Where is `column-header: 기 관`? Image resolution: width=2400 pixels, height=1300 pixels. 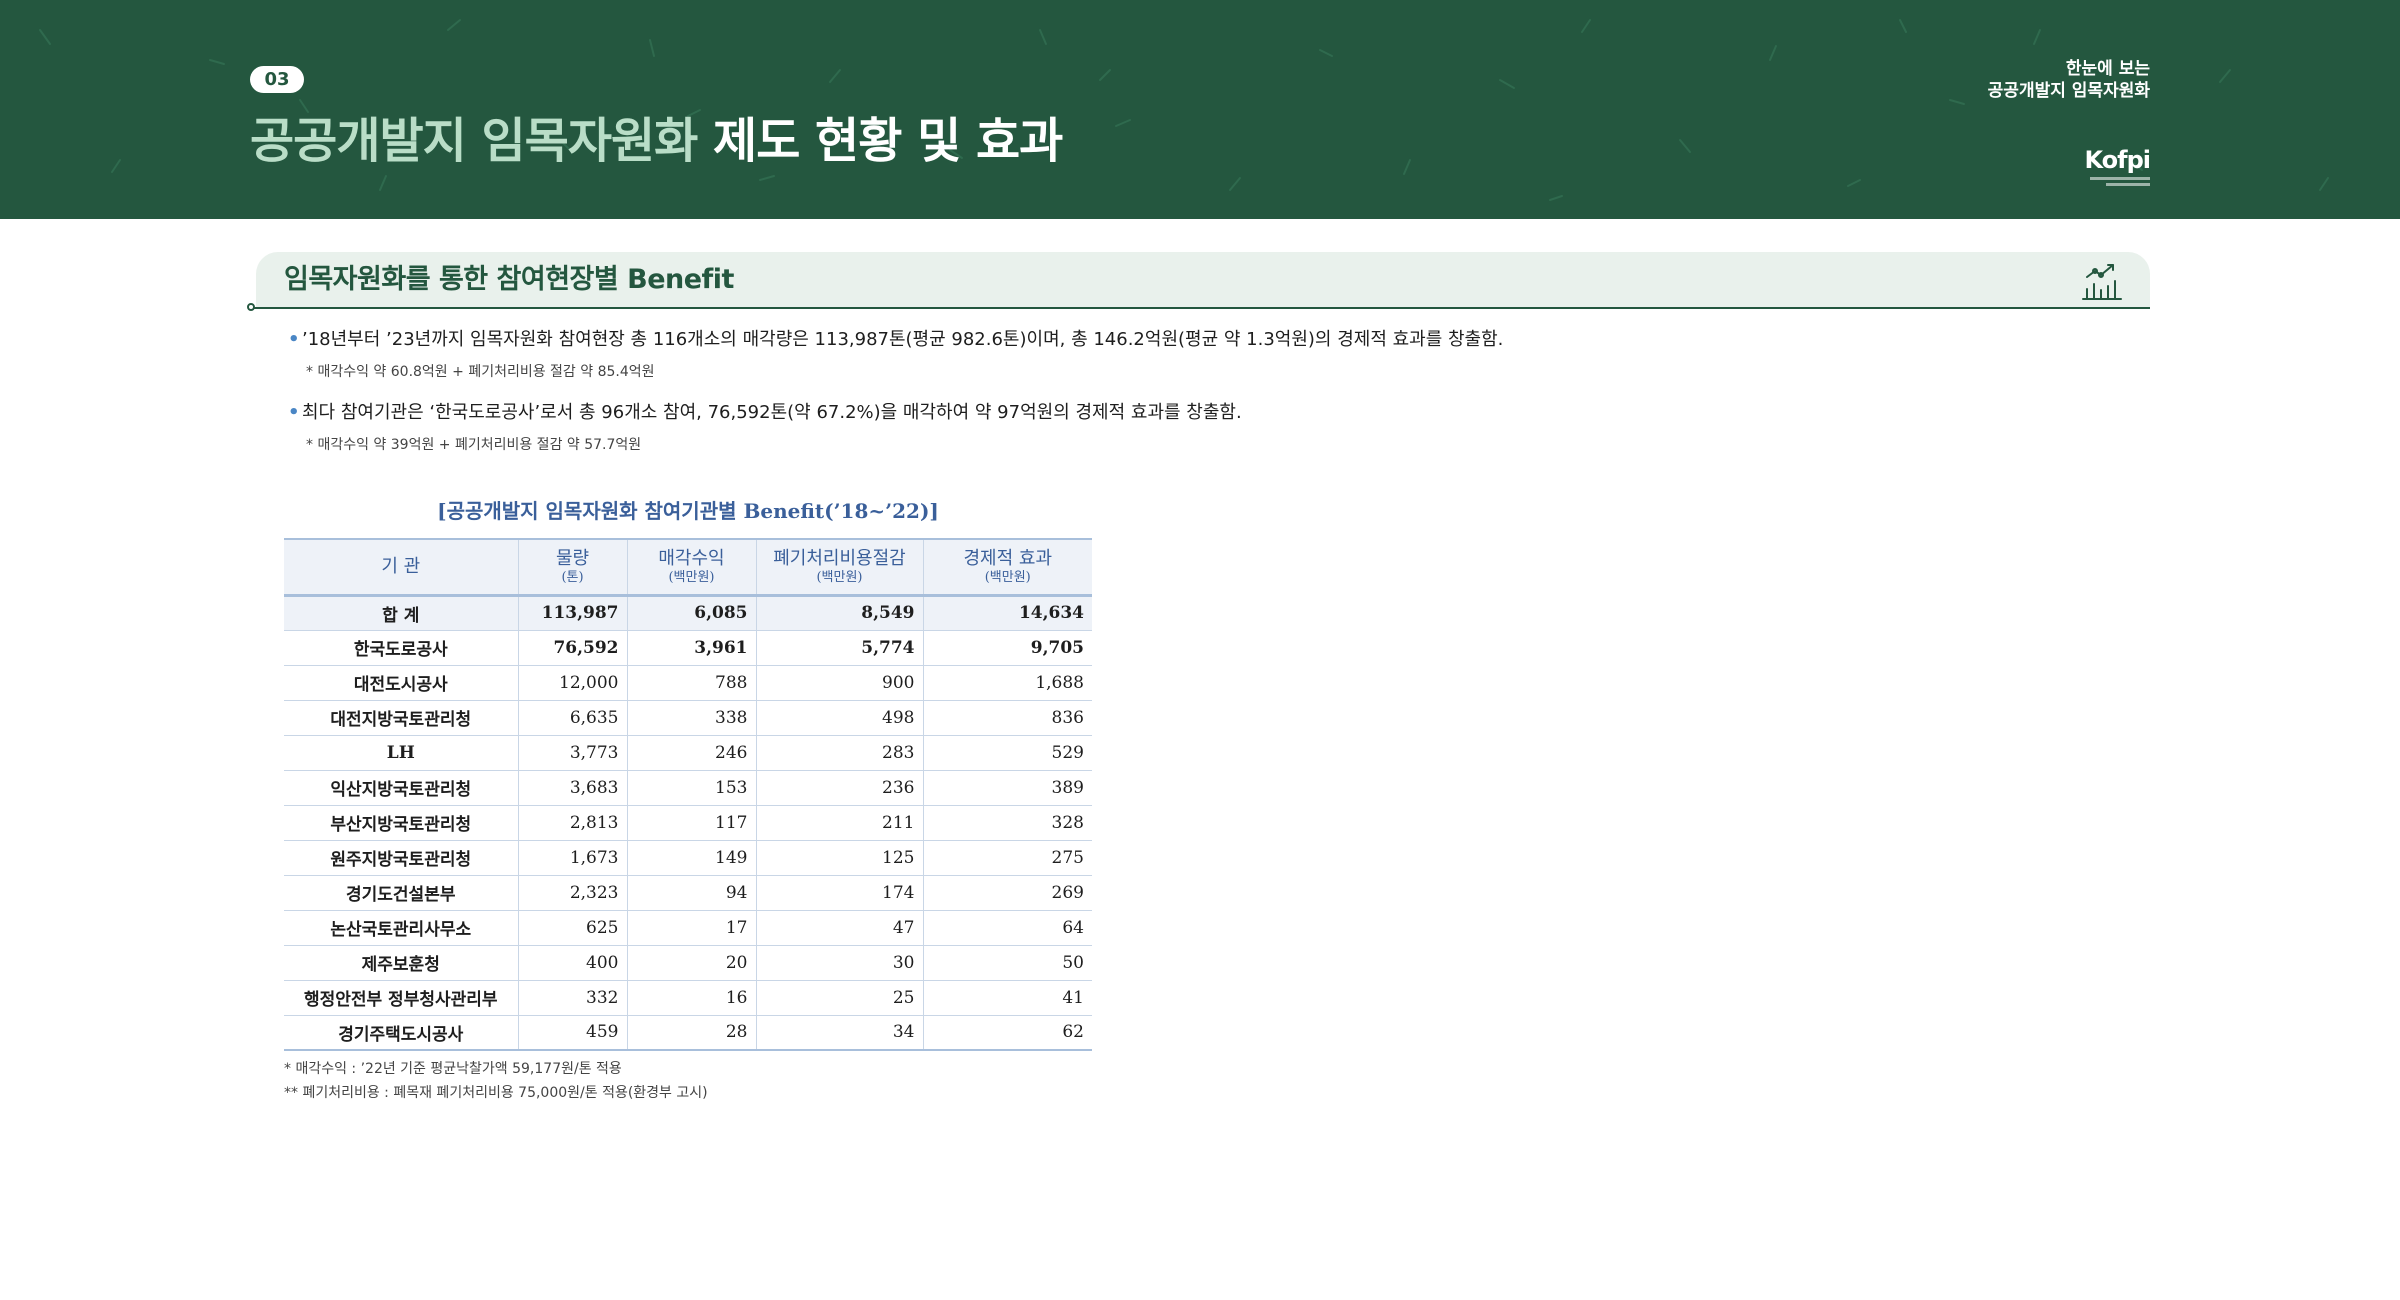
column-header: 기 관 is located at coordinates (401, 567).